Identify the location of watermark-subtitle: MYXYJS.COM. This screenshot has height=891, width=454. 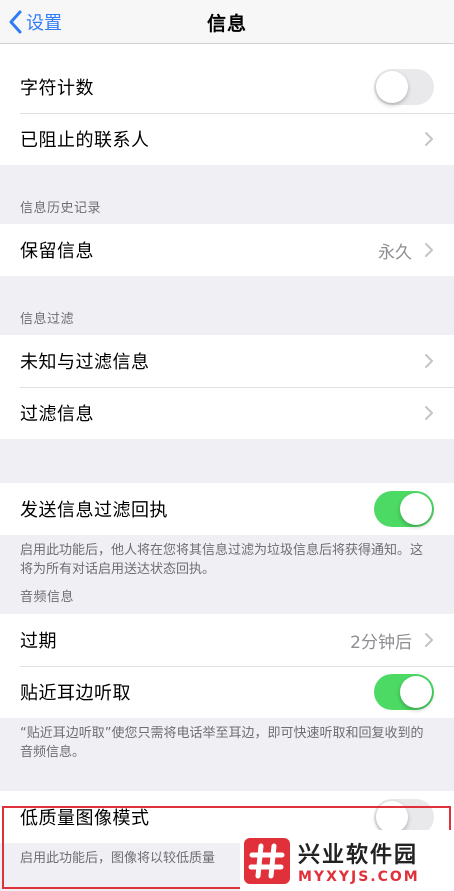
(359, 876).